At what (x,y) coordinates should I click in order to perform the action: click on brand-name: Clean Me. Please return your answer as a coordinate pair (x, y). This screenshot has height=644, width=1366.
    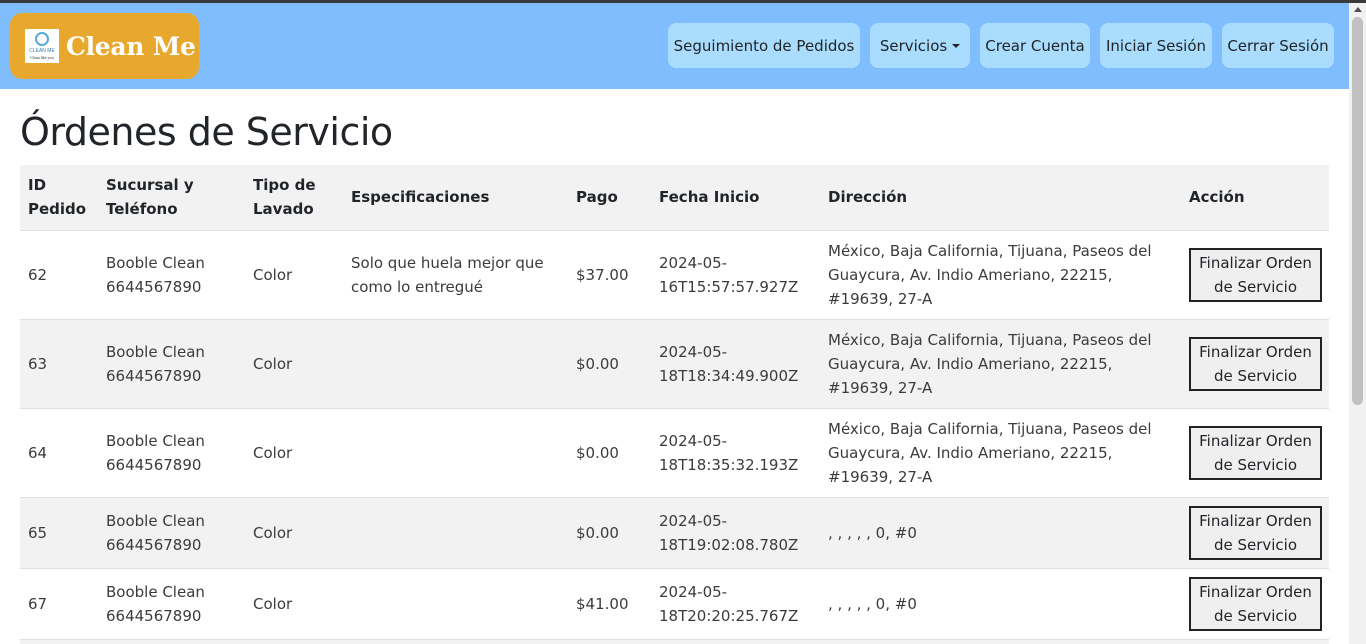
    Looking at the image, I should click on (131, 46).